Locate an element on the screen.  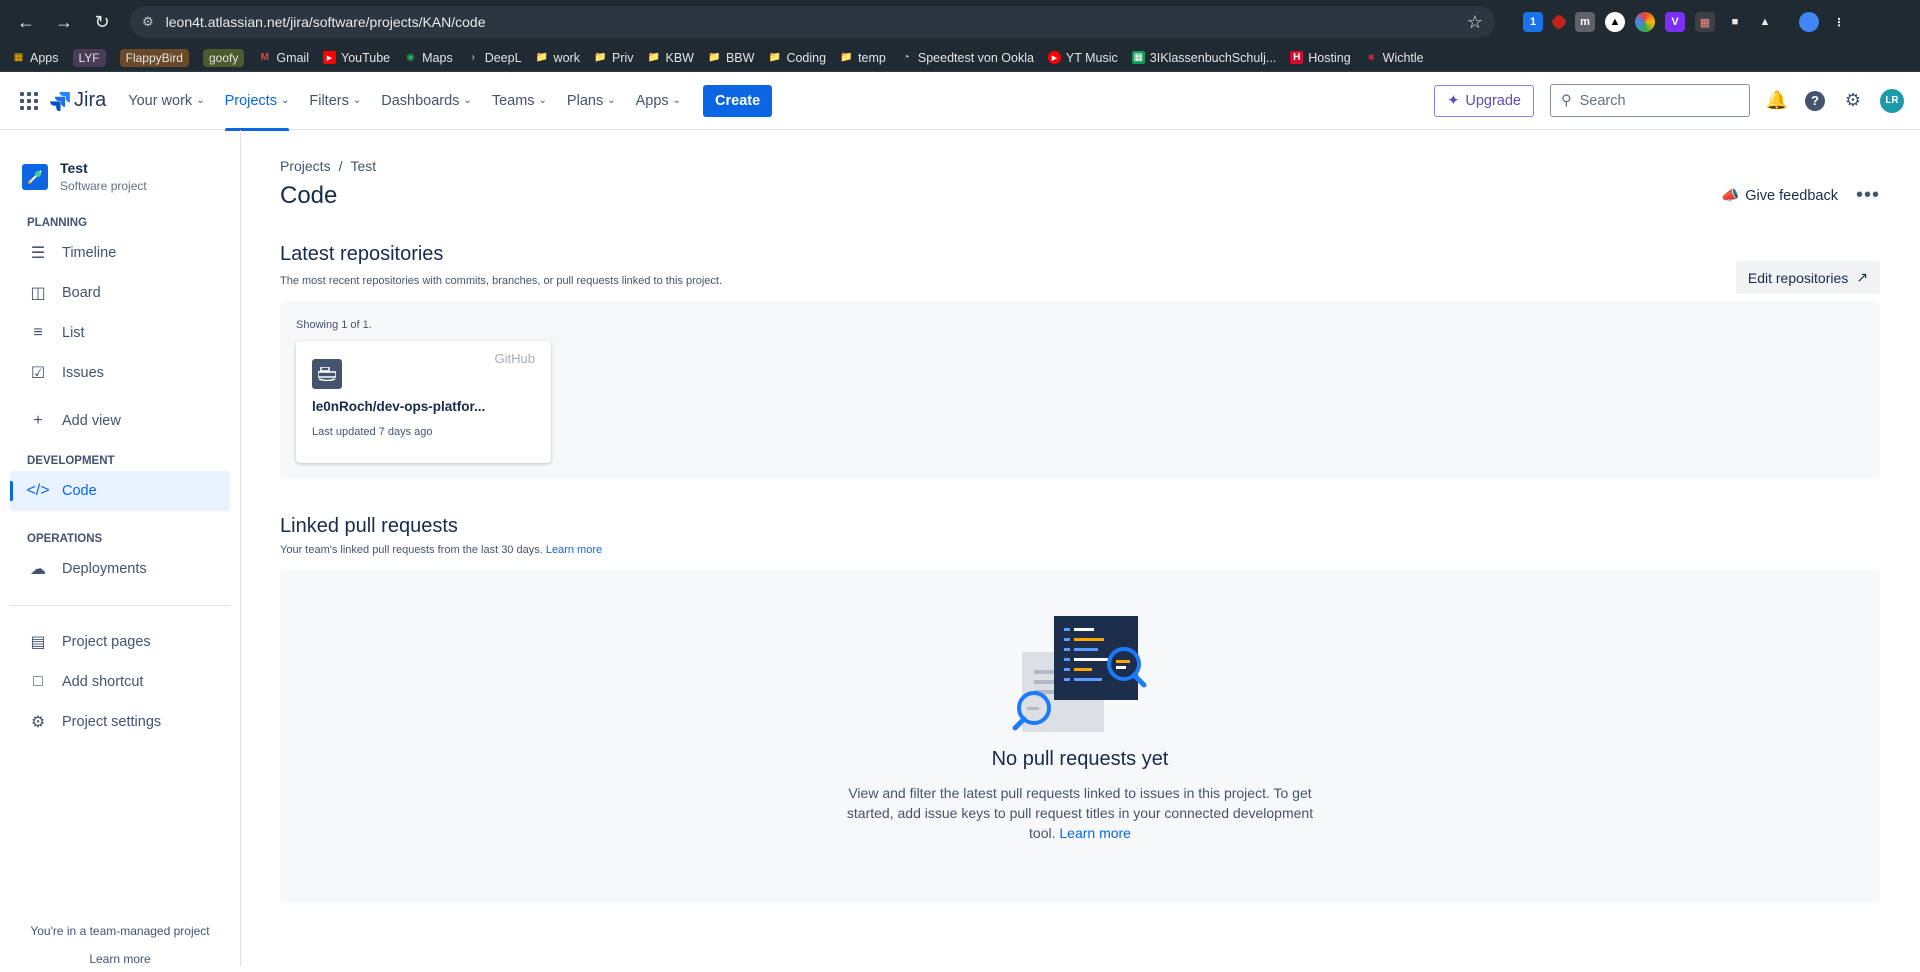
help-icon: ? is located at coordinates (1815, 101).